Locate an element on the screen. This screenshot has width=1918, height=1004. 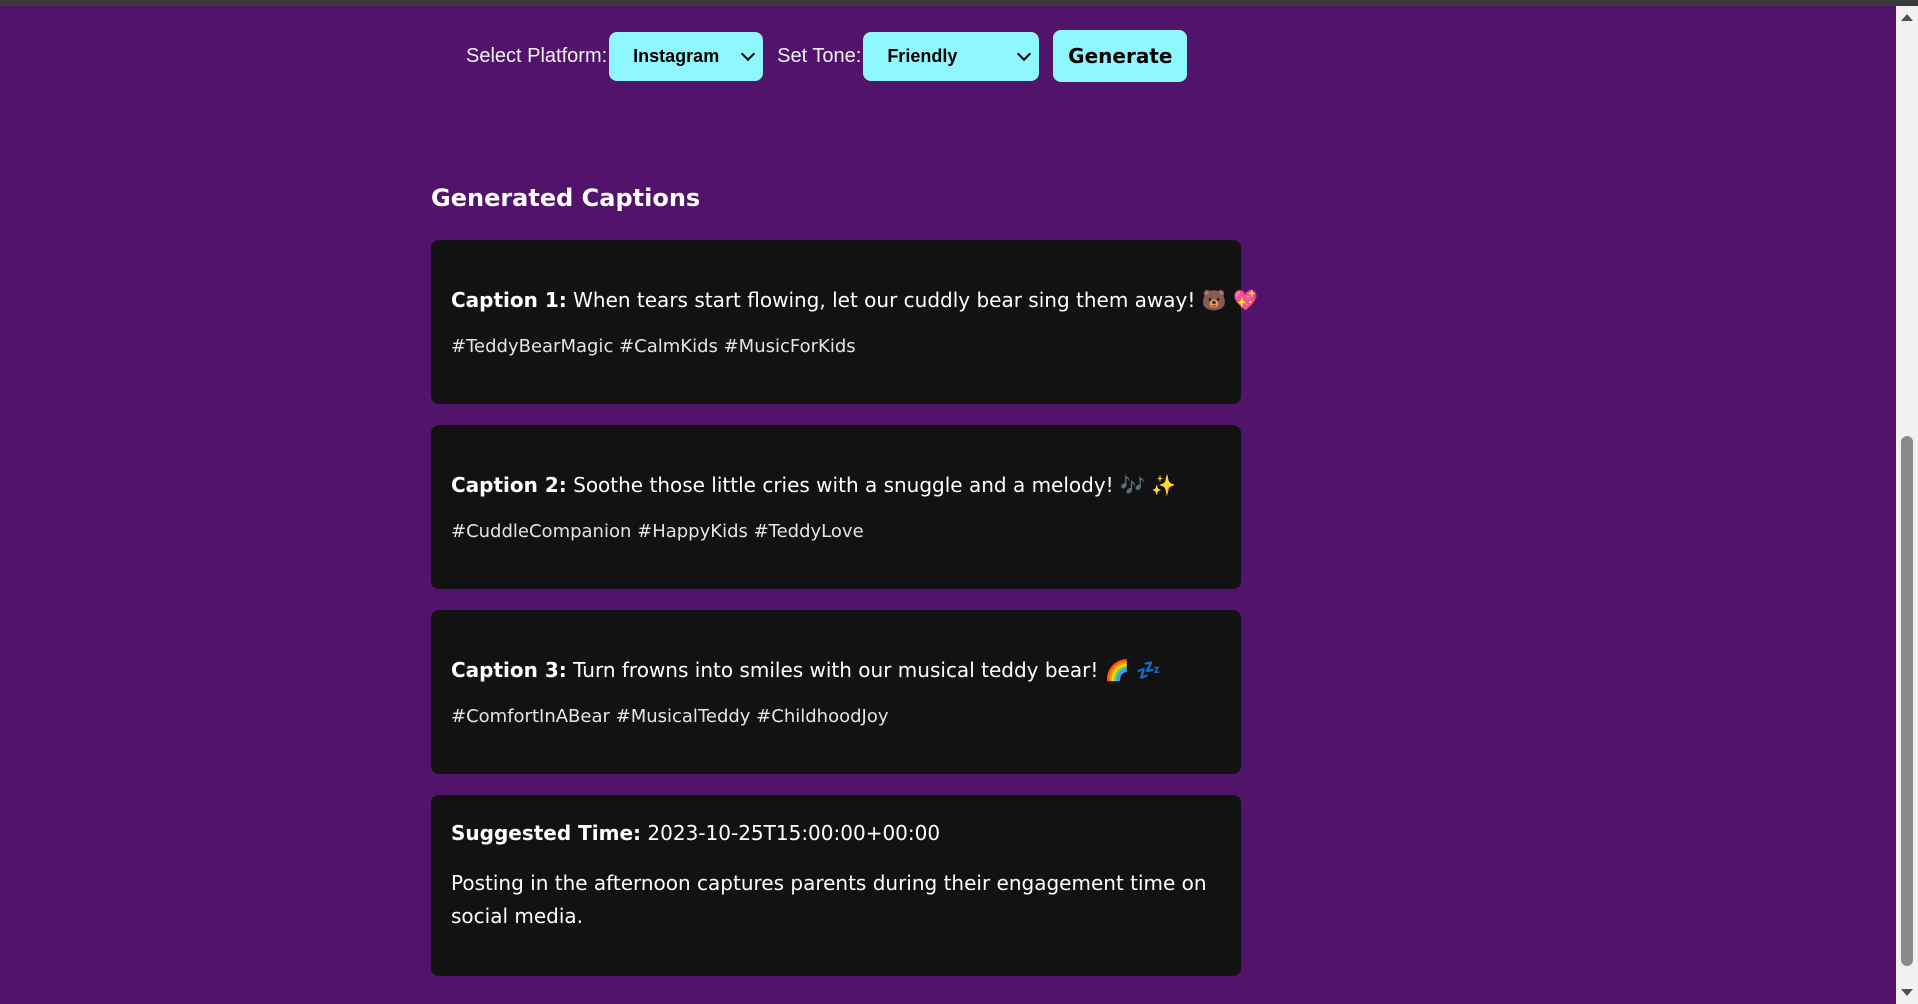
platform-selected-value: Instagram is located at coordinates (676, 55).